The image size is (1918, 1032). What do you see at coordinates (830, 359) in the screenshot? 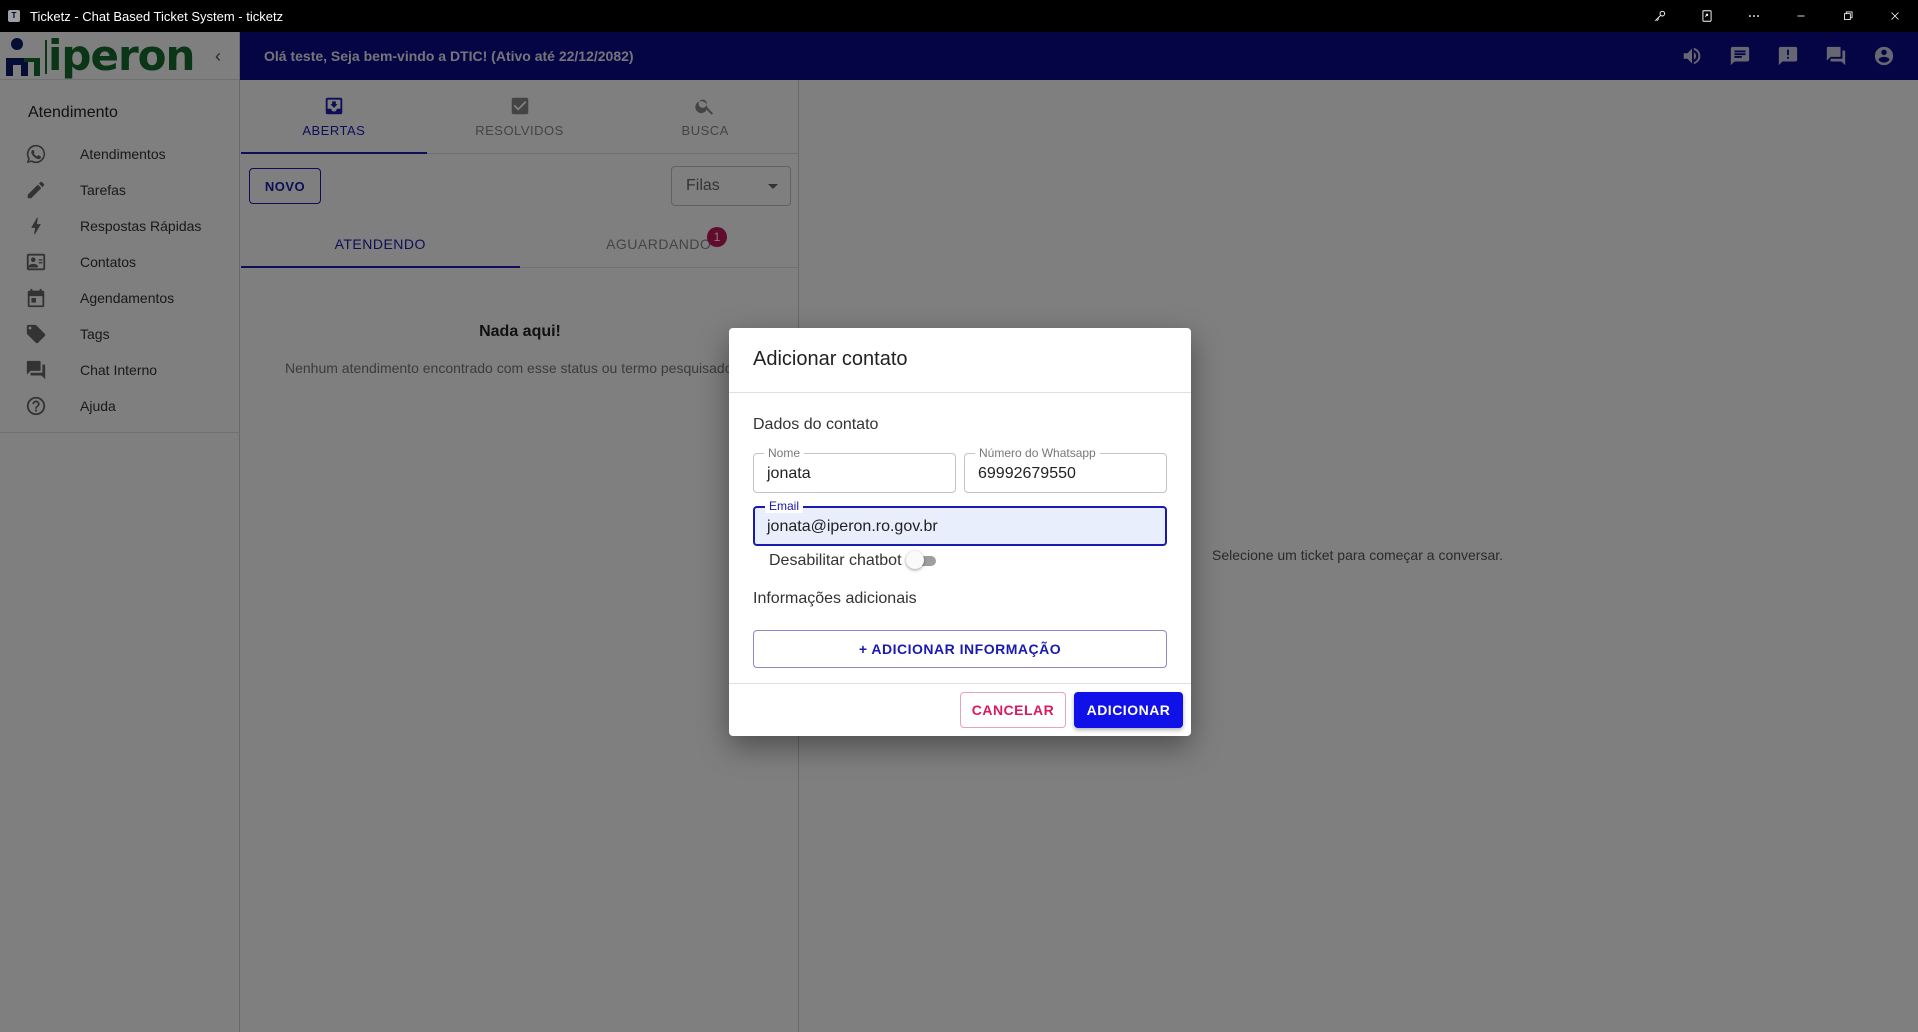
I see `dialog-title: Adicionar contato` at bounding box center [830, 359].